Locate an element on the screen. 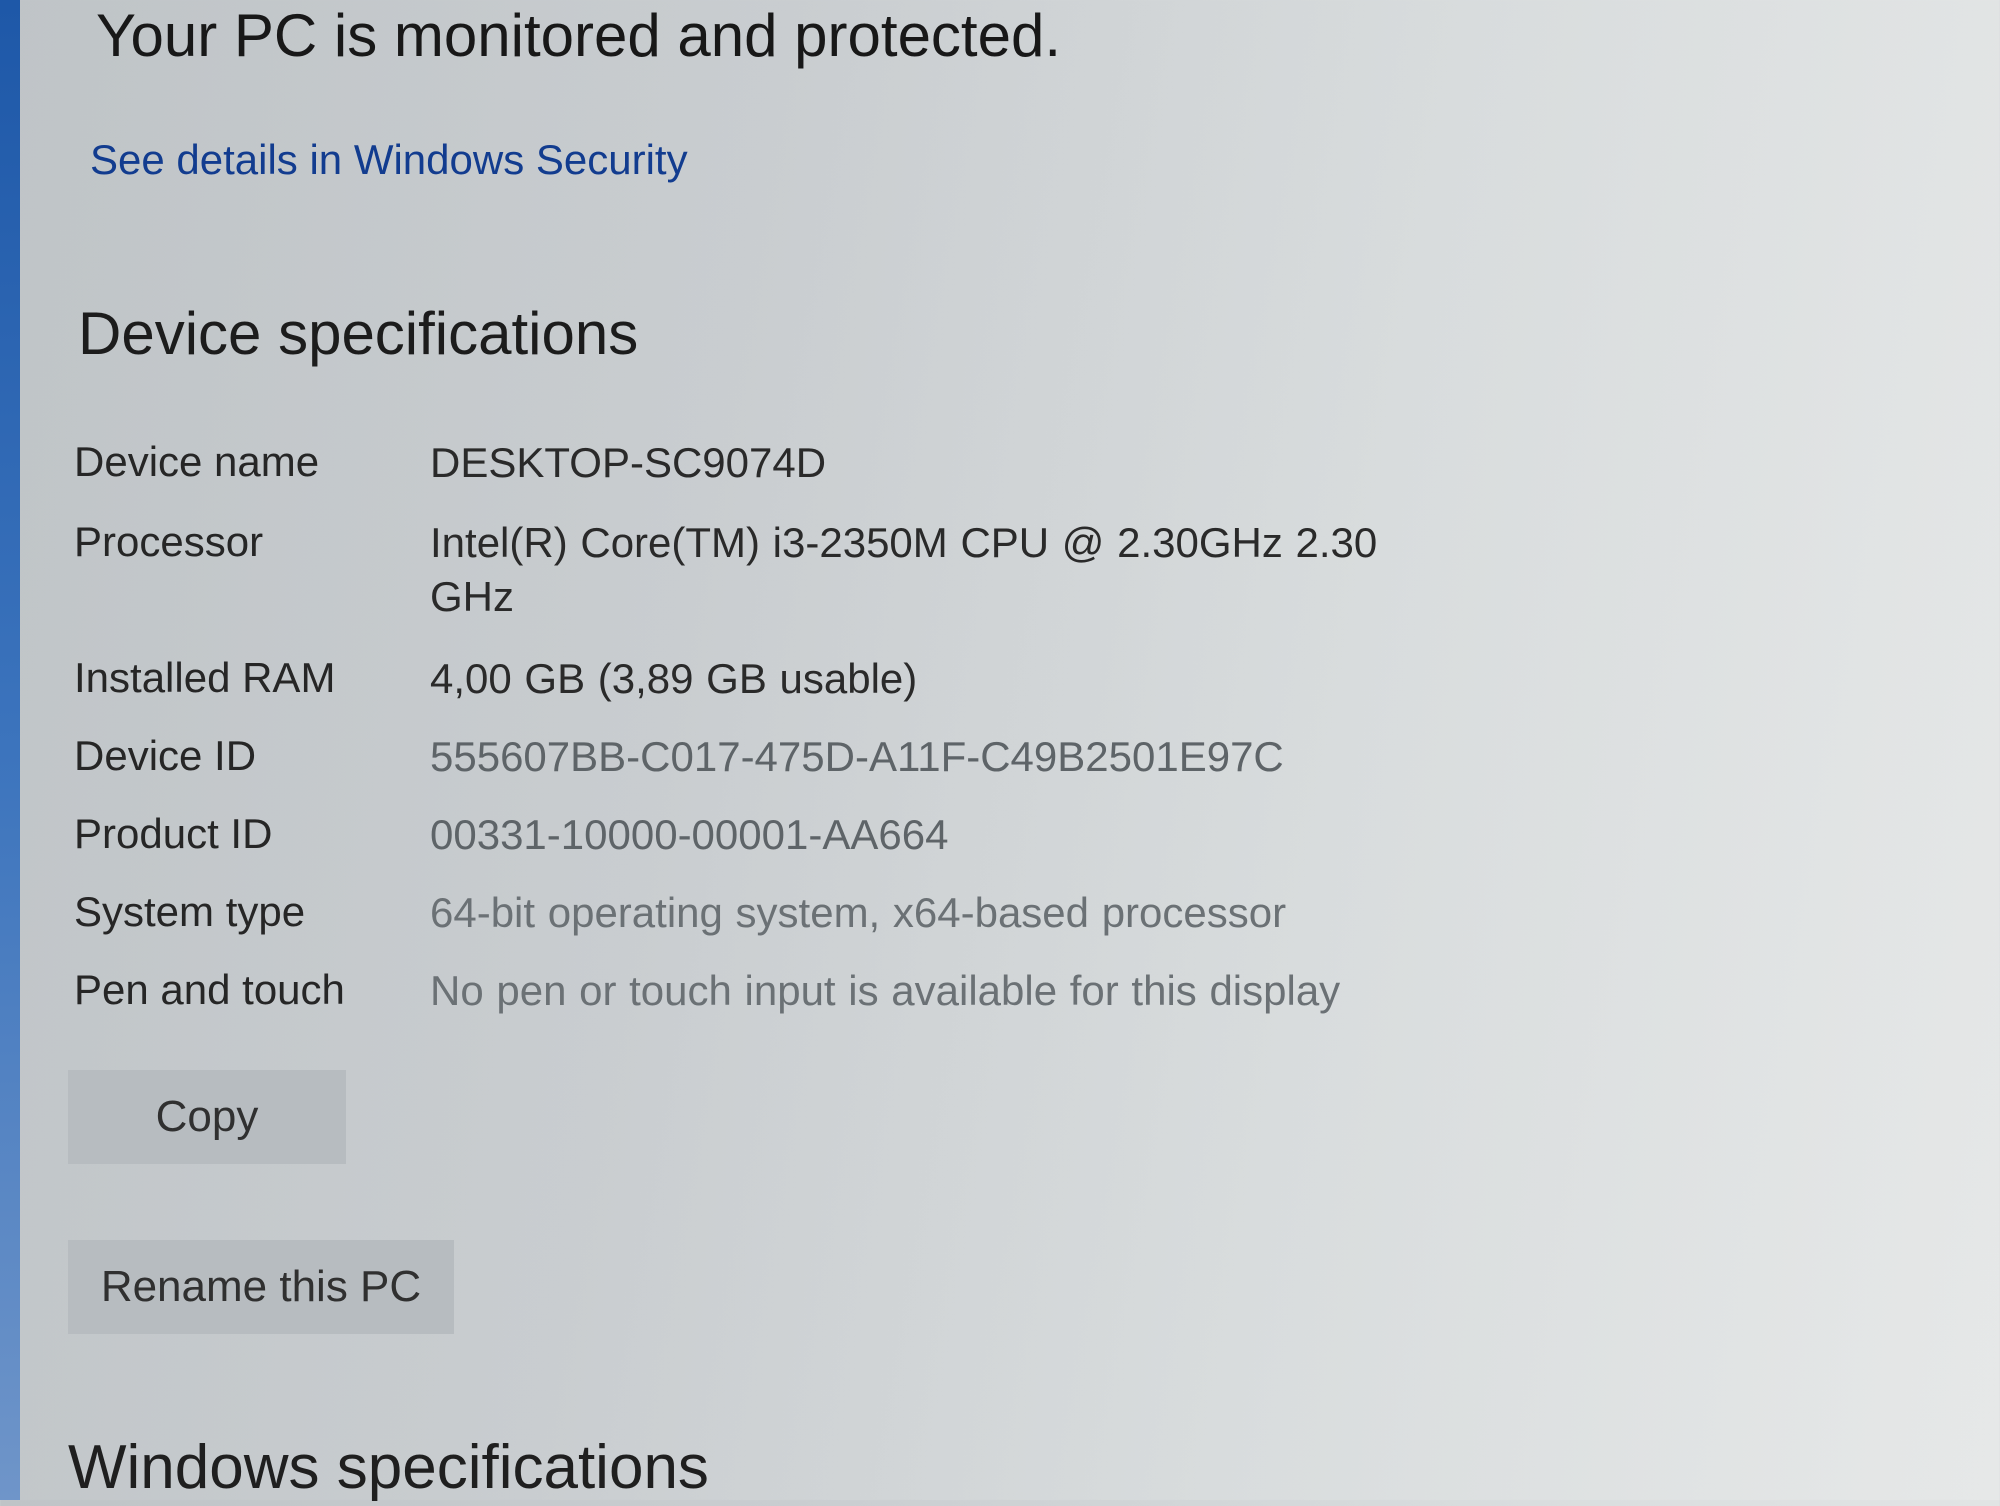  spec-value-device-name: DESKTOP-SC9074D is located at coordinates (628, 462).